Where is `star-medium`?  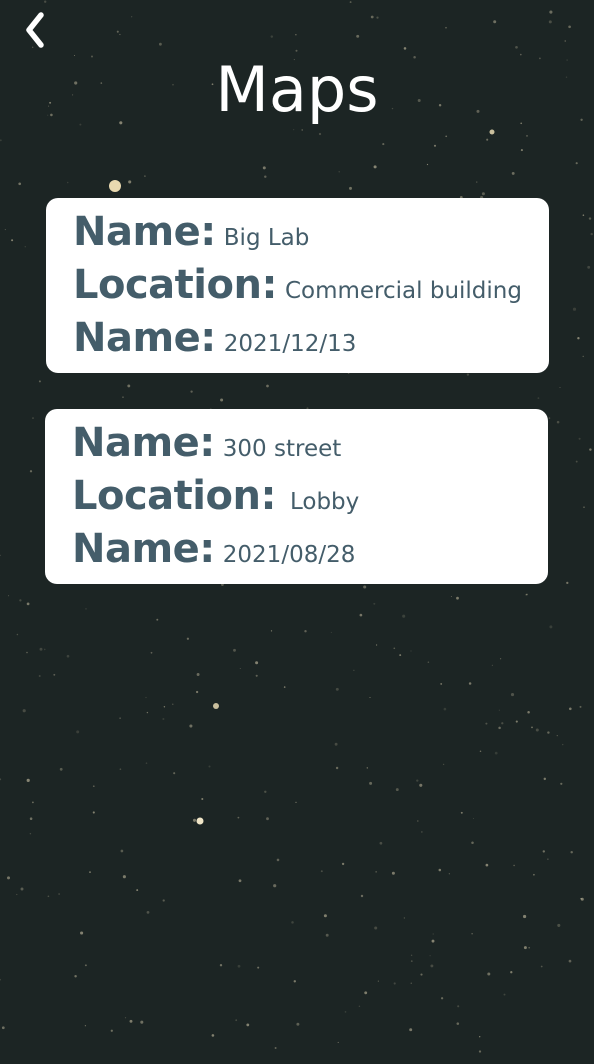 star-medium is located at coordinates (200, 821).